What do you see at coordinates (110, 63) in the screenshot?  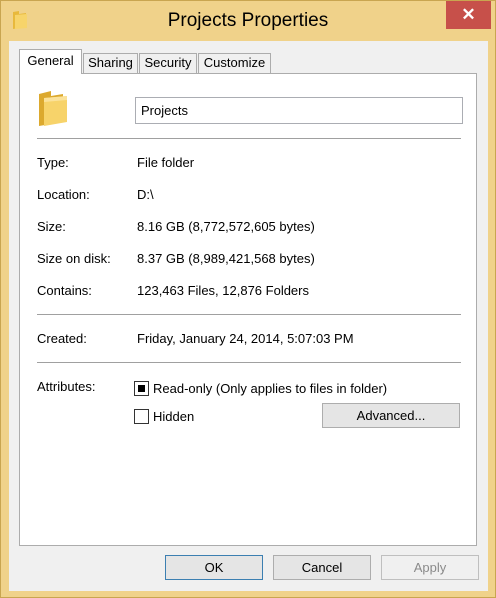 I see `tab-sharing: Sharing` at bounding box center [110, 63].